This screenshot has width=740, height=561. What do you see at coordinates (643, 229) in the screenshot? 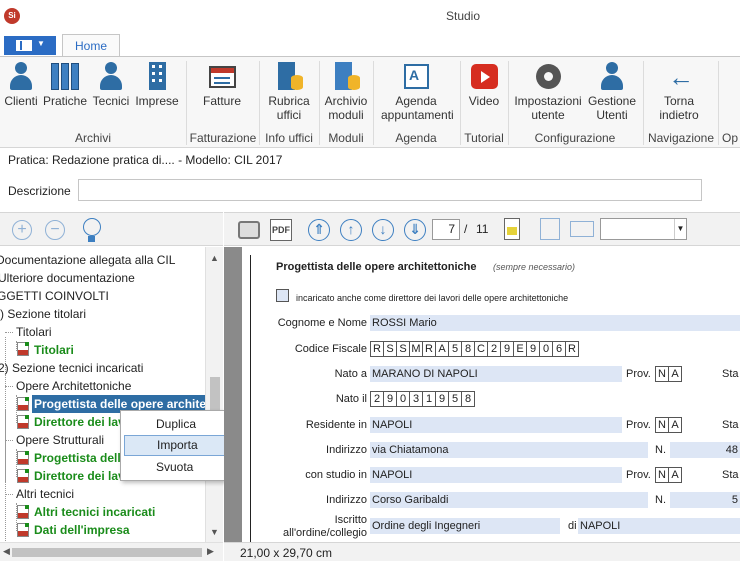
I see `zoom-select: ▼` at bounding box center [643, 229].